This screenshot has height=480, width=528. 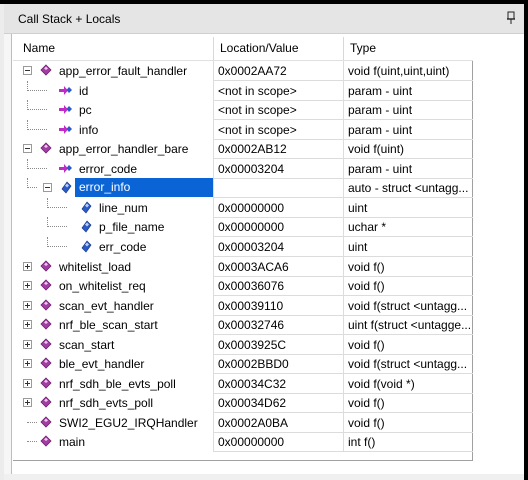 I want to click on item-name: scan_start, so click(x=86, y=345).